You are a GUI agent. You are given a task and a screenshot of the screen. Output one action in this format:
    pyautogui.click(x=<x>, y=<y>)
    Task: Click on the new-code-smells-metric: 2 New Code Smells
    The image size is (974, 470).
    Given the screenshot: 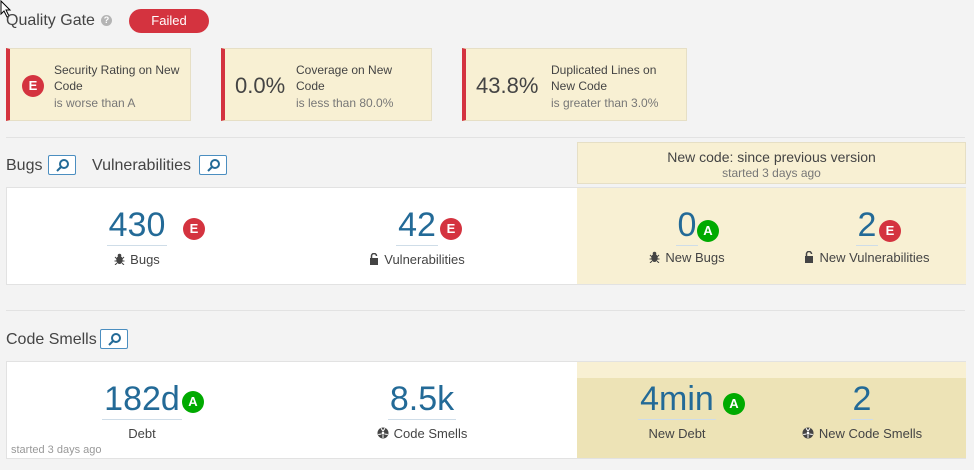 What is the action you would take?
    pyautogui.click(x=862, y=410)
    